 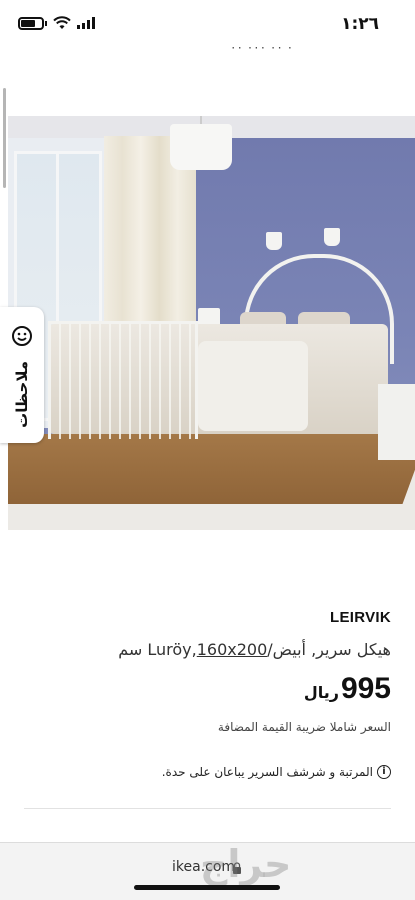 What do you see at coordinates (267, 772) in the screenshot?
I see `info-note-text: المرتبة و شرشف السرير يباعان على حدة.` at bounding box center [267, 772].